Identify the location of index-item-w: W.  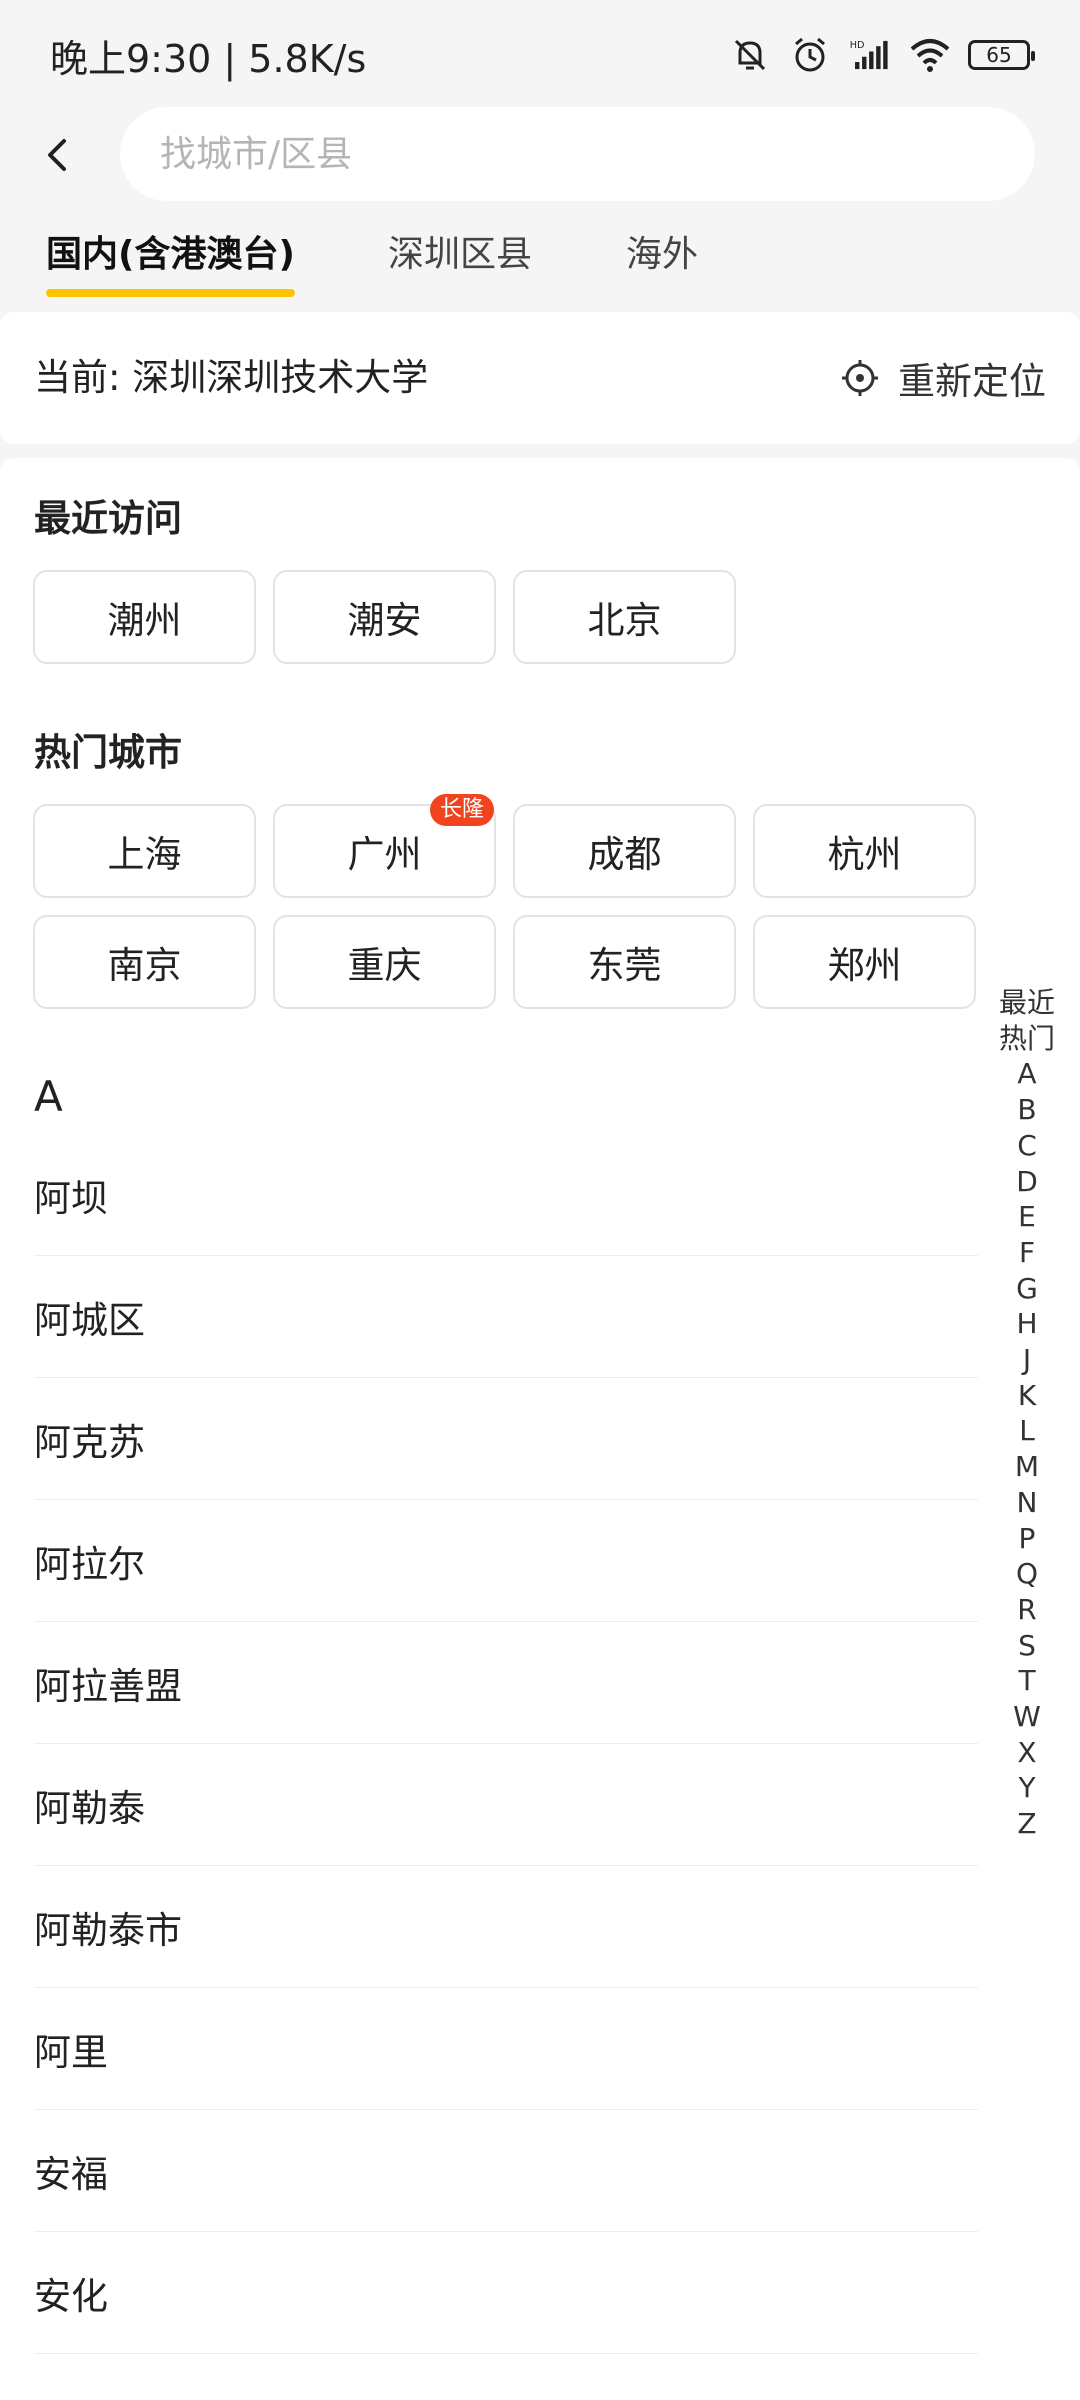
(1027, 1717).